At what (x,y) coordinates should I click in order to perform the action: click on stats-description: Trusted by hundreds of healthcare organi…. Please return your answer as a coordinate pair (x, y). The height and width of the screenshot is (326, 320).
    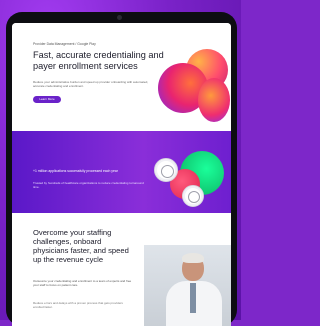
    Looking at the image, I should click on (88, 185).